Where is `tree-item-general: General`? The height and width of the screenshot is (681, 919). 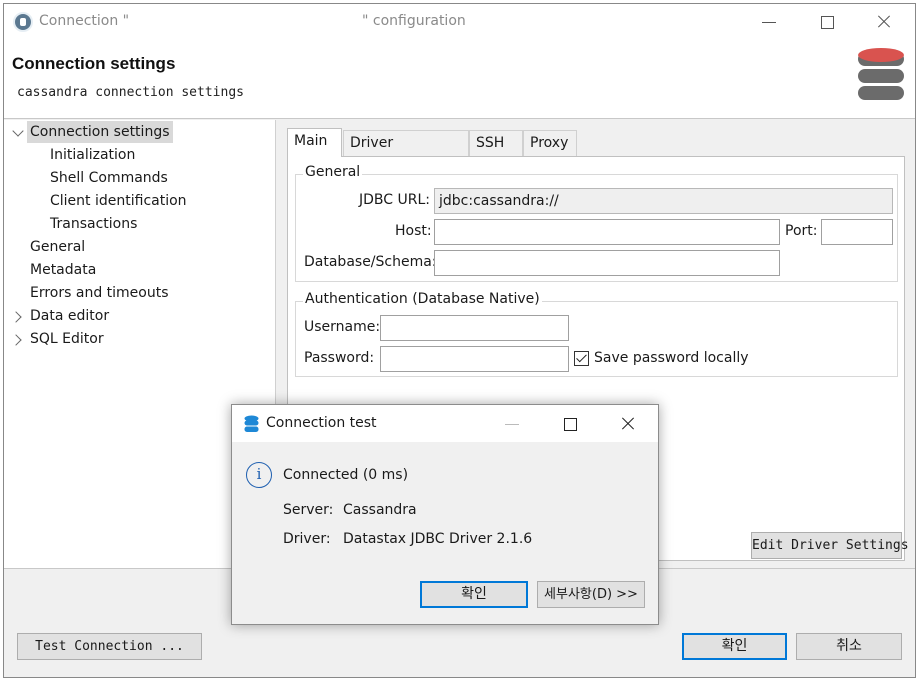 tree-item-general: General is located at coordinates (57, 247).